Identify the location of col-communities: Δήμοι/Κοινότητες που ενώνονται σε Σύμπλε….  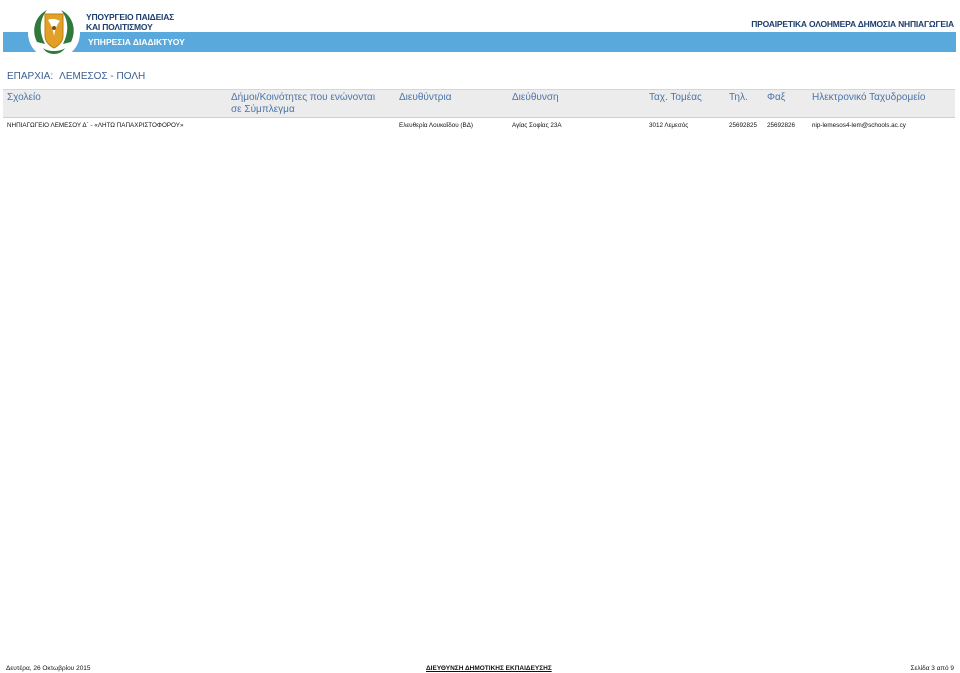
(303, 103).